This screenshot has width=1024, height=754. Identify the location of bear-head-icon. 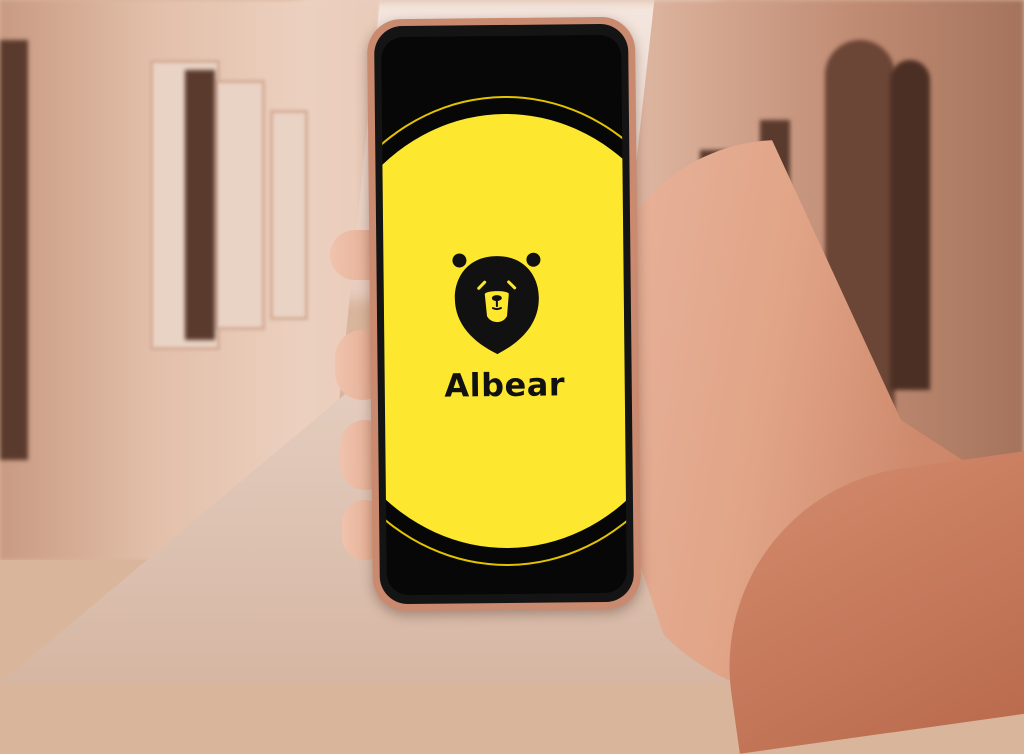
(496, 303).